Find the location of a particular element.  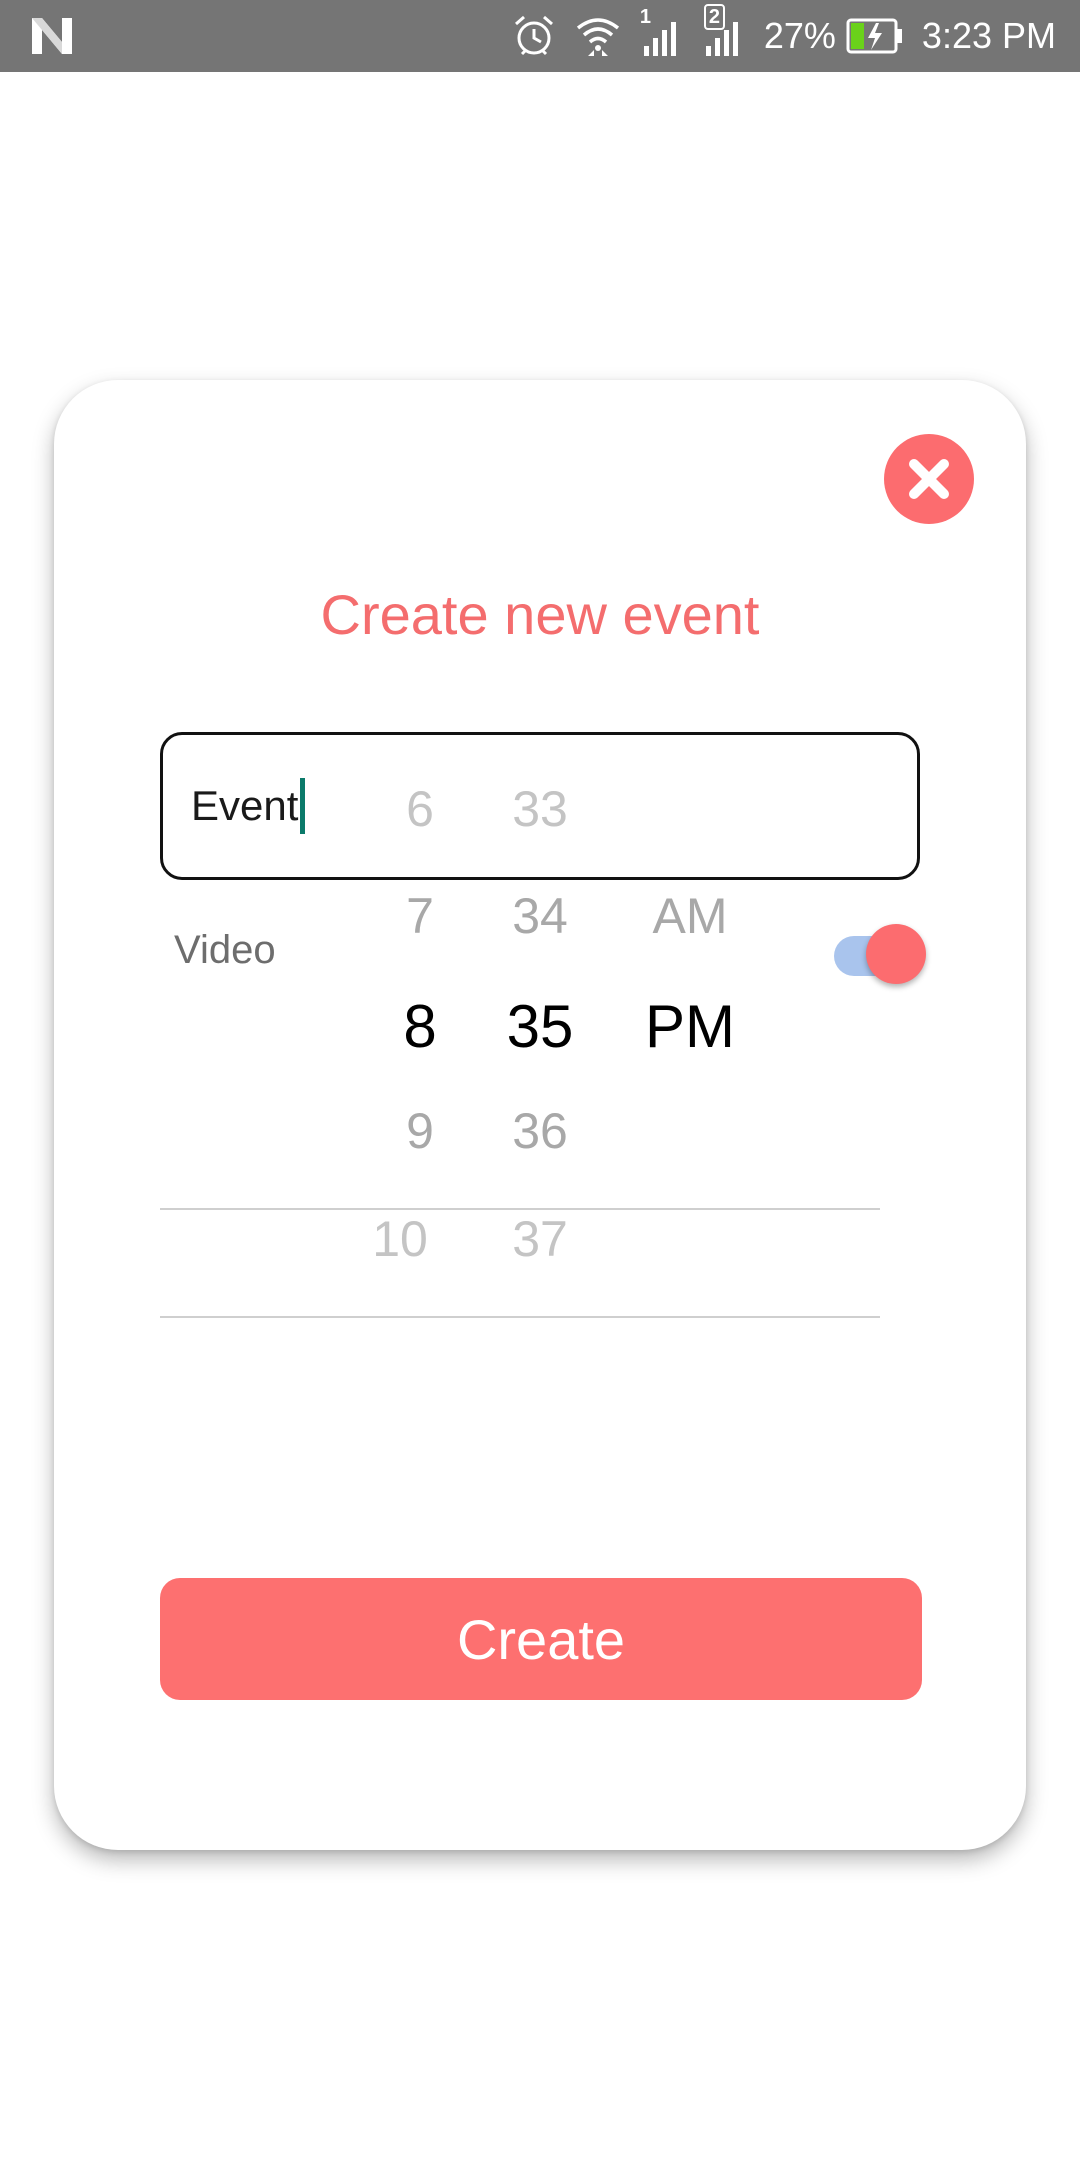

status-bar-left is located at coordinates (271, 36).